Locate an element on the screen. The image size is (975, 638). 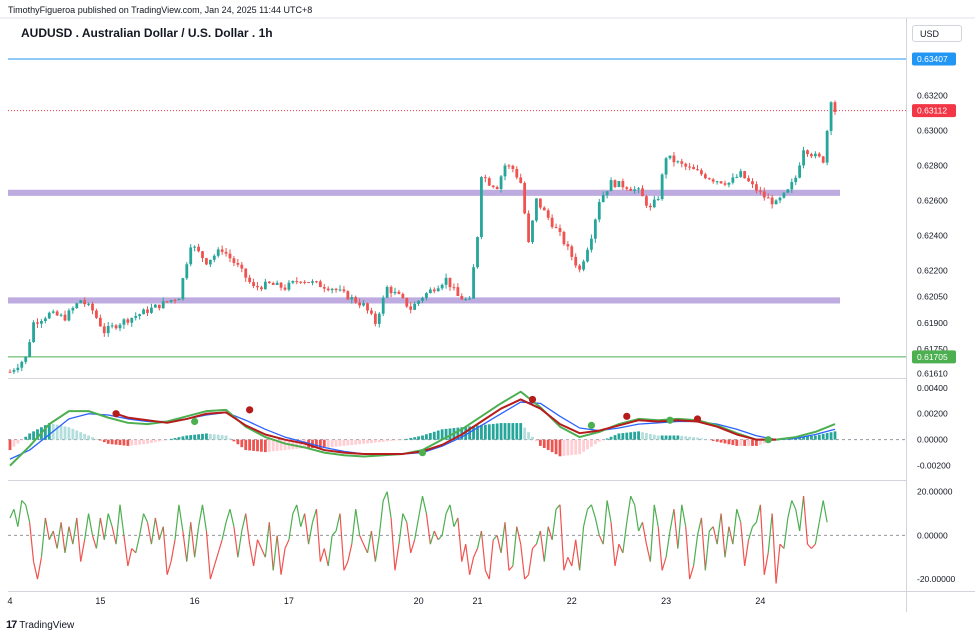
macd-cross-marker is located at coordinates (768, 440).